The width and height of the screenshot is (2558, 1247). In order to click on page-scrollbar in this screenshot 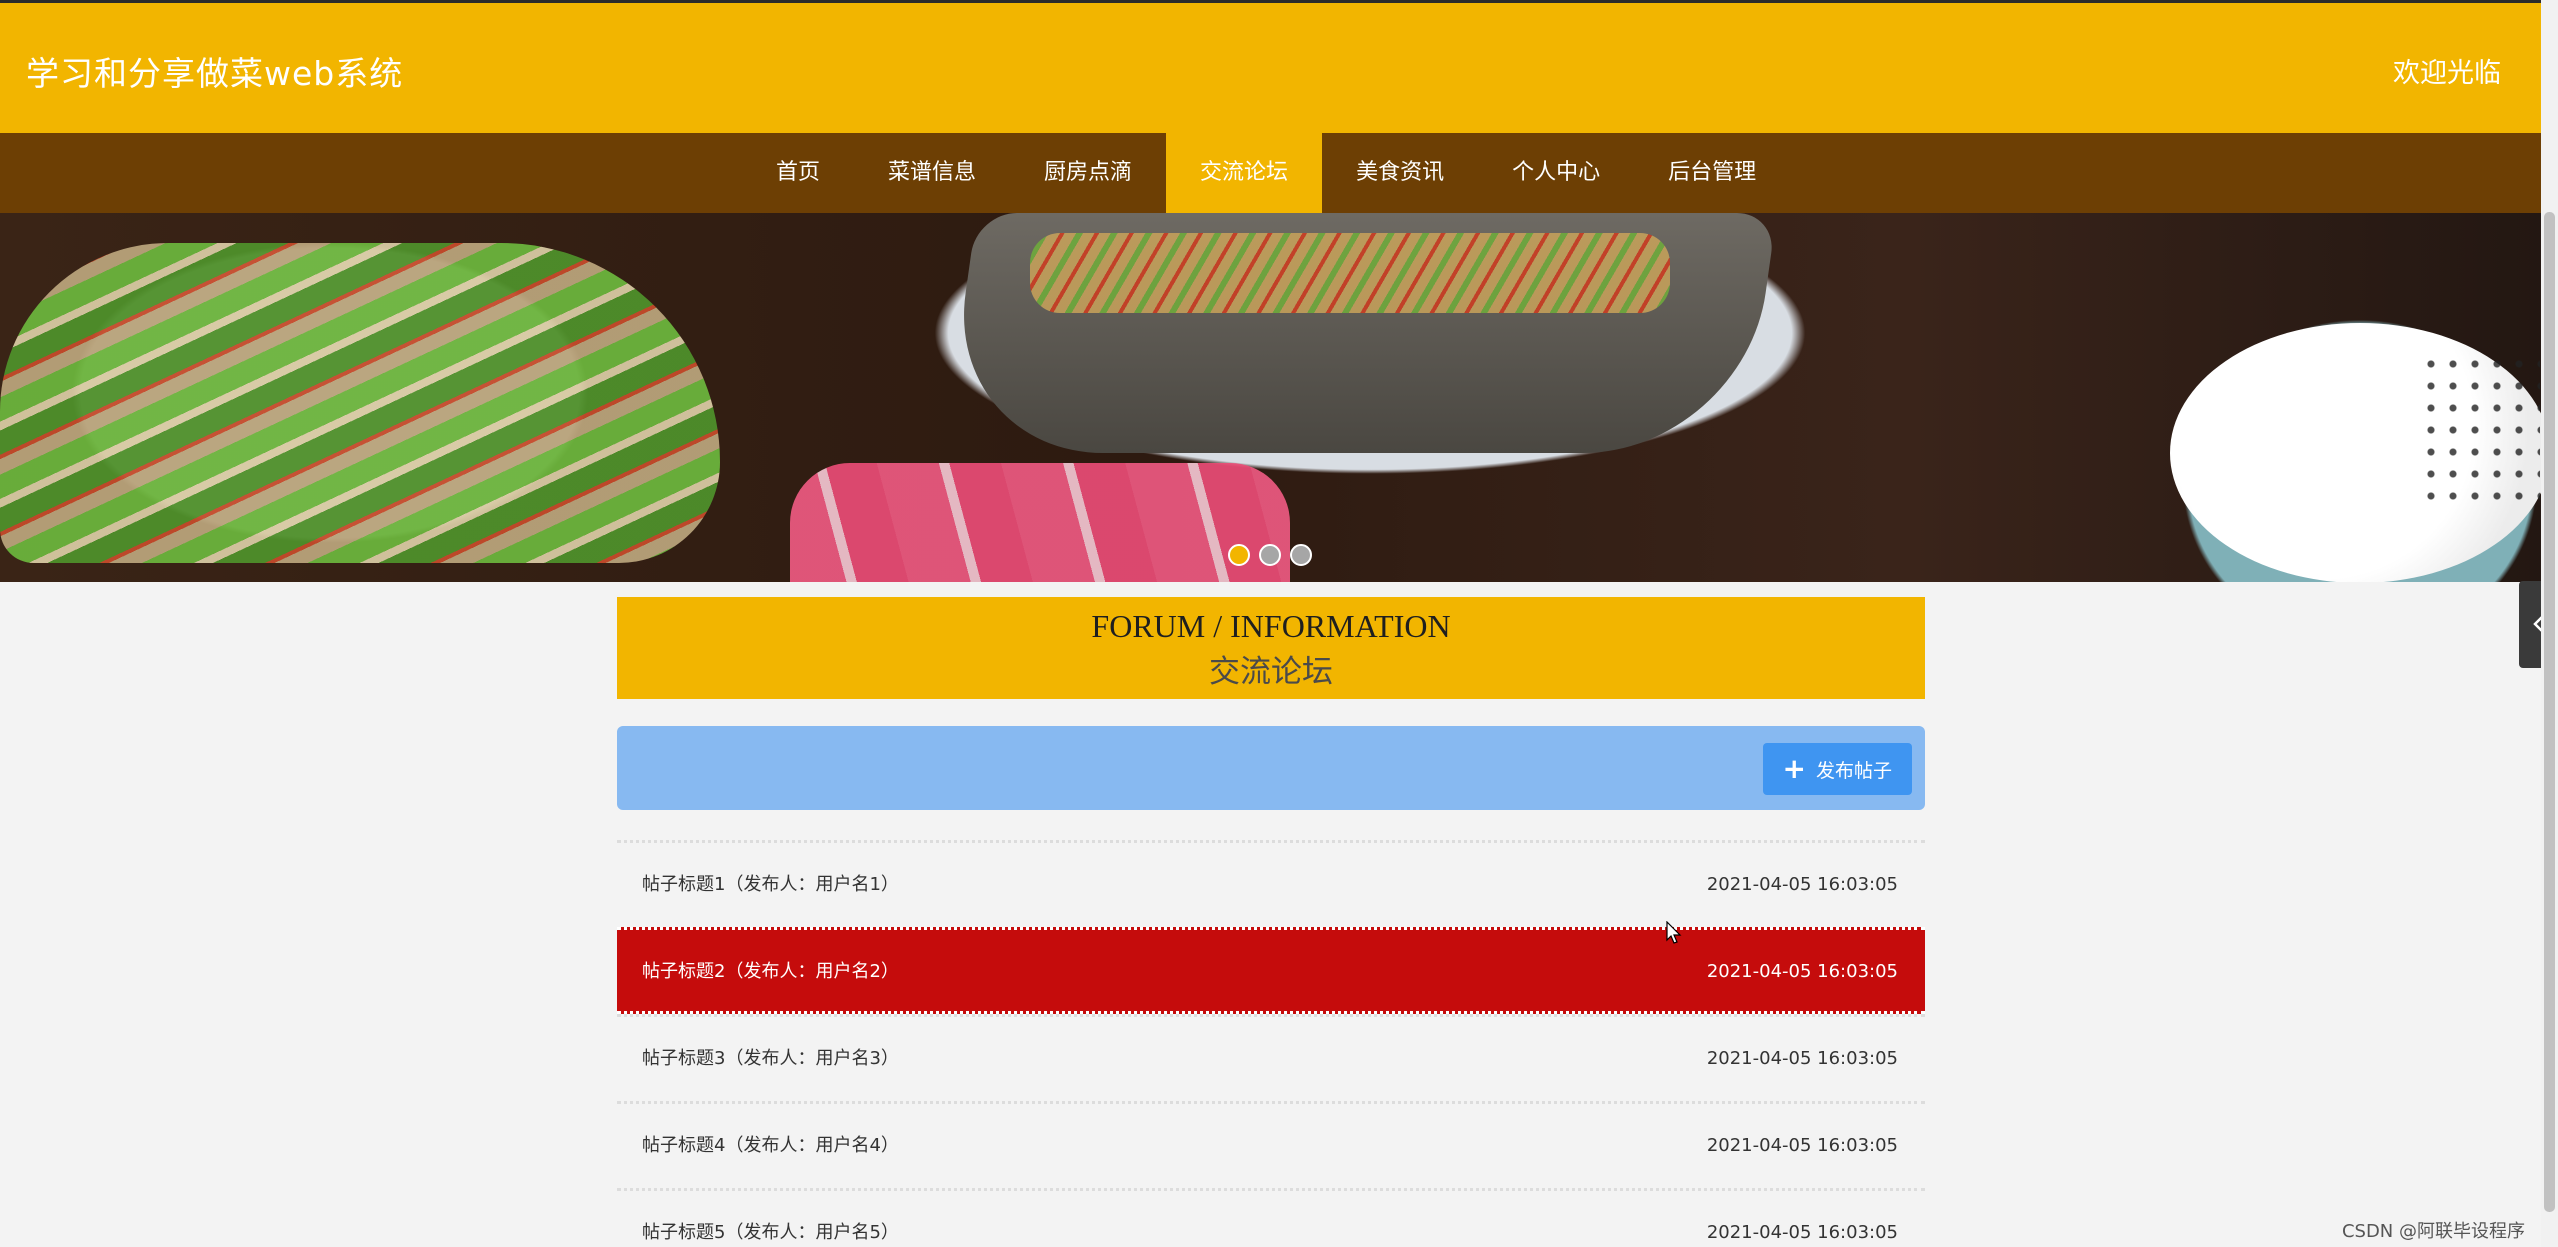, I will do `click(2549, 623)`.